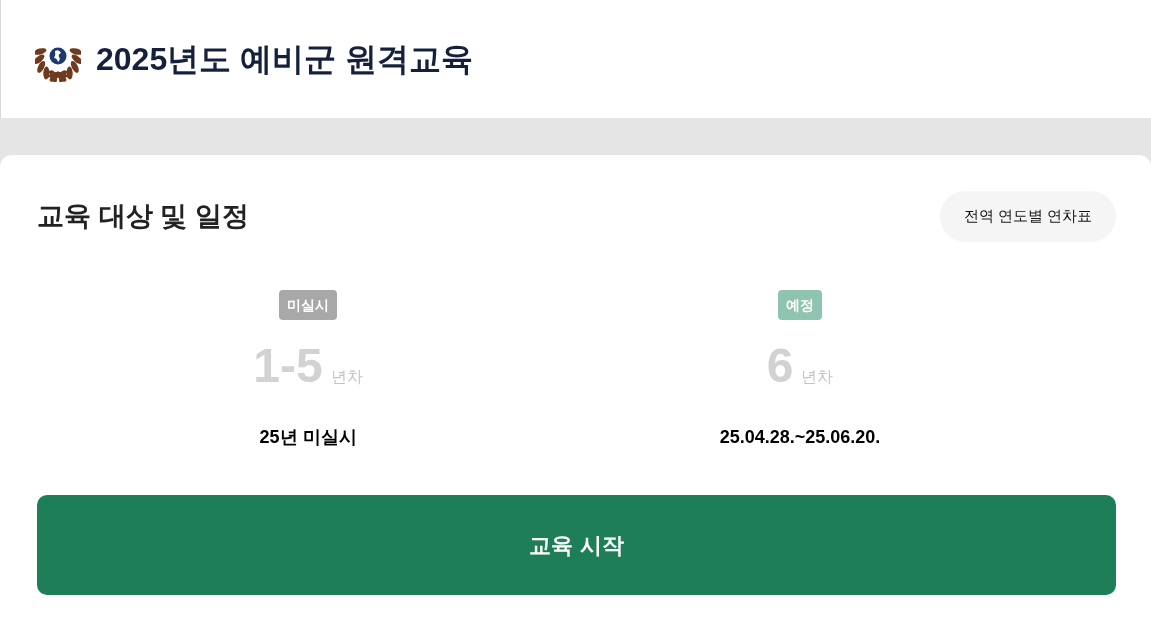  What do you see at coordinates (576, 545) in the screenshot?
I see `start-training-button: 교육 시작` at bounding box center [576, 545].